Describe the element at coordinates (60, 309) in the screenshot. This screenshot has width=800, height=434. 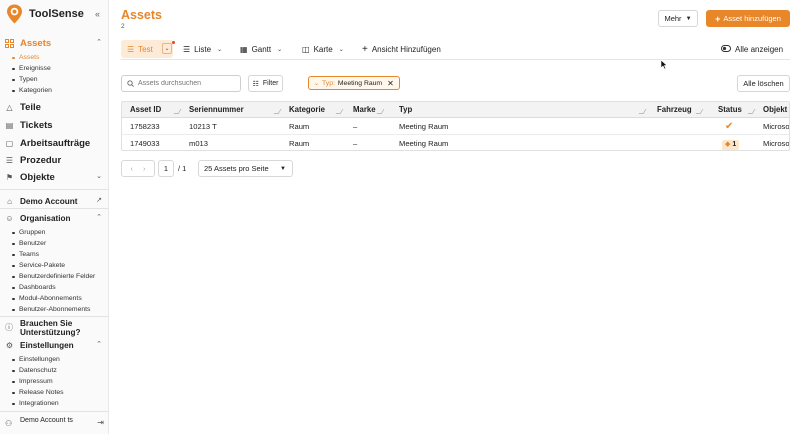
I see `sidebar-item-benutzer-abonnements: Benutzer-Abonnements` at that location.